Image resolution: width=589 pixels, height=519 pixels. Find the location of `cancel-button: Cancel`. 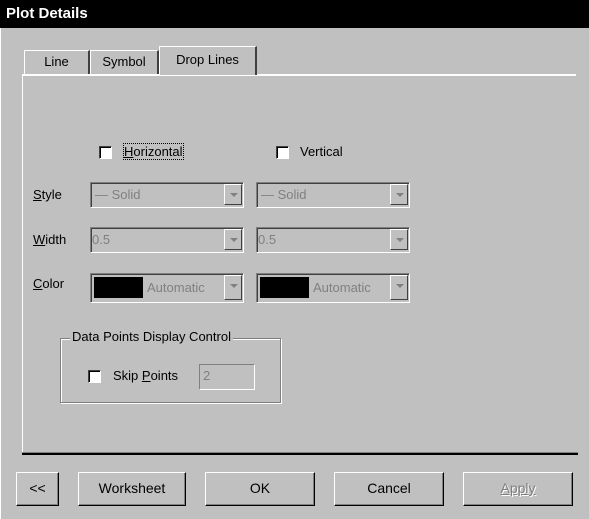

cancel-button: Cancel is located at coordinates (389, 489).